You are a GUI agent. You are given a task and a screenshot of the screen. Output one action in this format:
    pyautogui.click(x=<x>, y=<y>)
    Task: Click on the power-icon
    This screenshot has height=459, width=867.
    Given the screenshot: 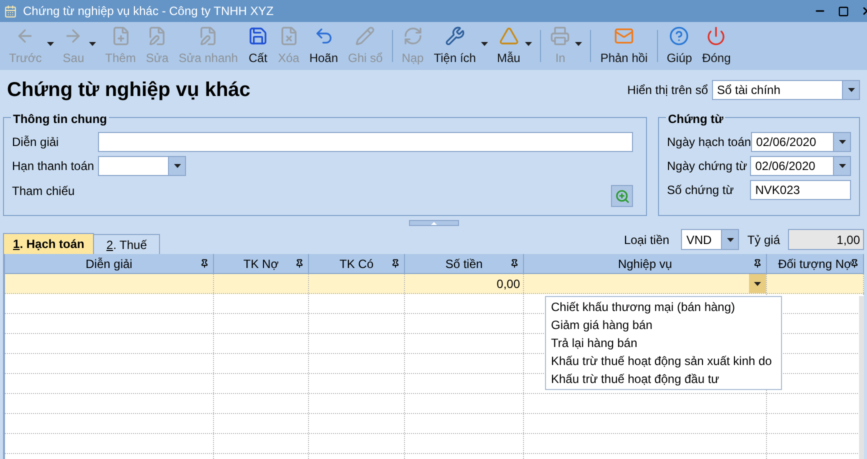 What is the action you would take?
    pyautogui.click(x=716, y=36)
    